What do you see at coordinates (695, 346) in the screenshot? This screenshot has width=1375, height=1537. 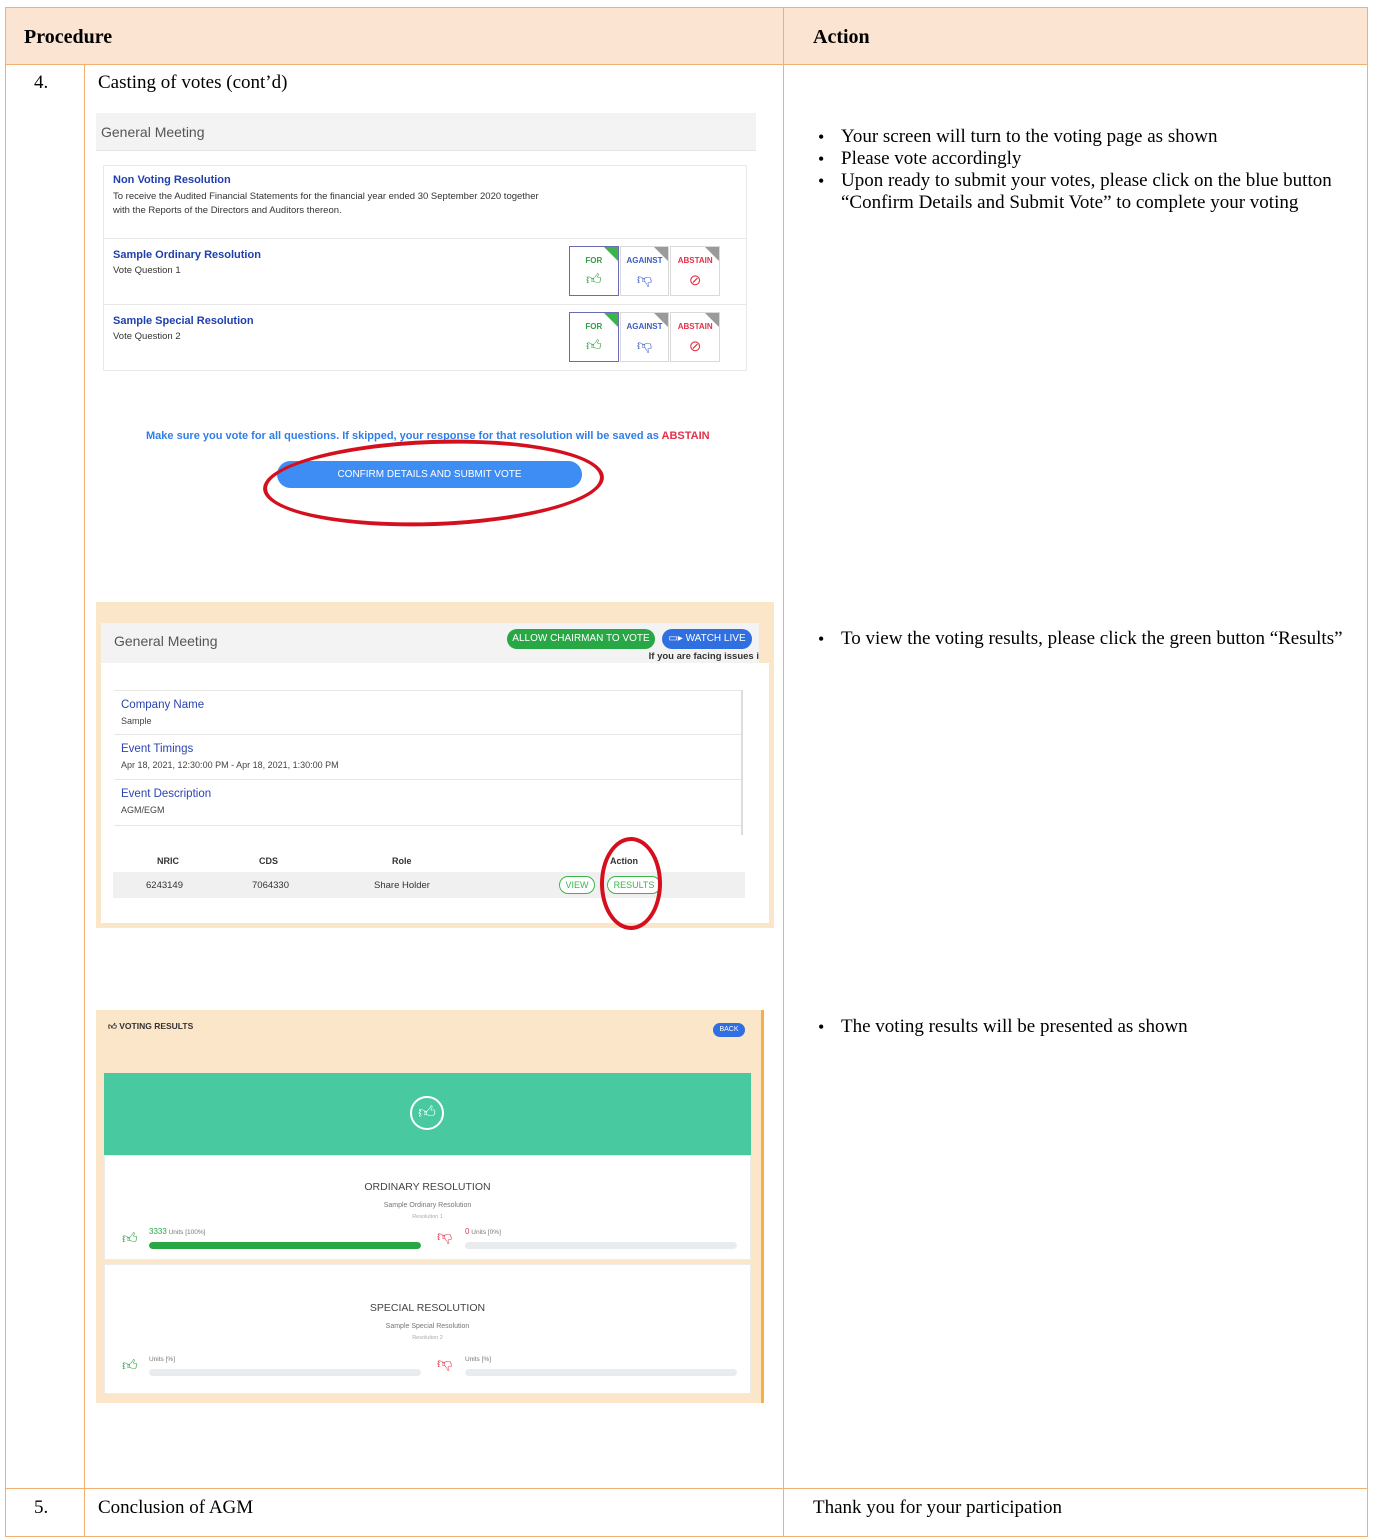 I see `no-entry-icon: ⊘` at bounding box center [695, 346].